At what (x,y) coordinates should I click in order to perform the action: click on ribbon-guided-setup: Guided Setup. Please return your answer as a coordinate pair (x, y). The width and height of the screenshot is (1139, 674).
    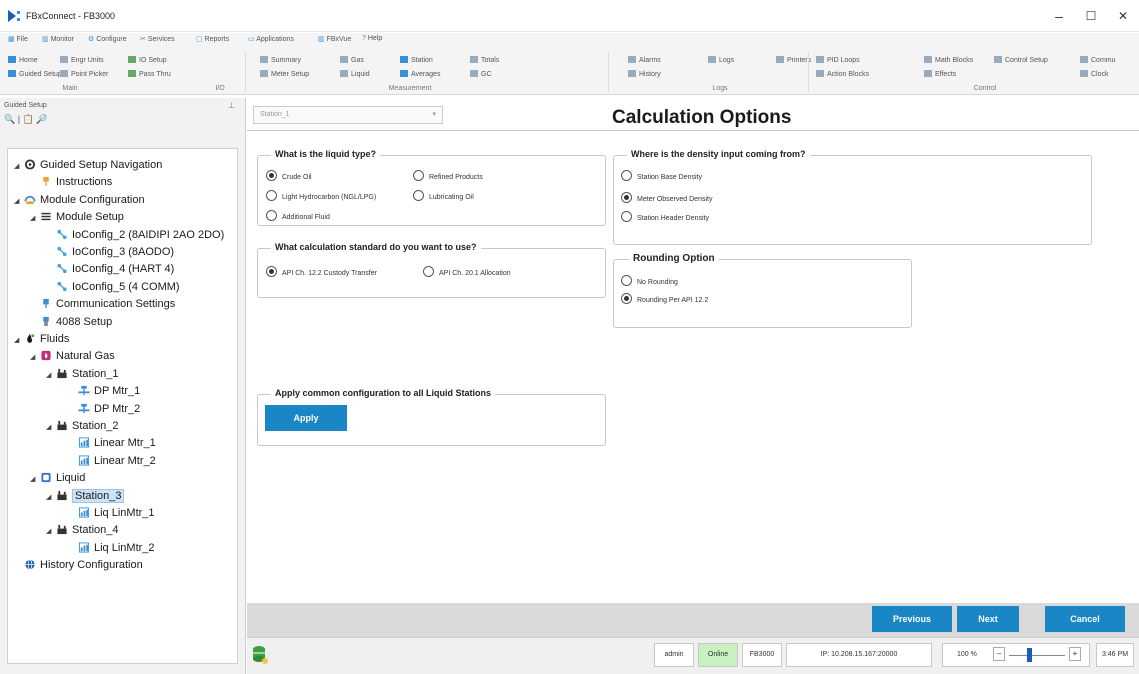
    Looking at the image, I should click on (35, 74).